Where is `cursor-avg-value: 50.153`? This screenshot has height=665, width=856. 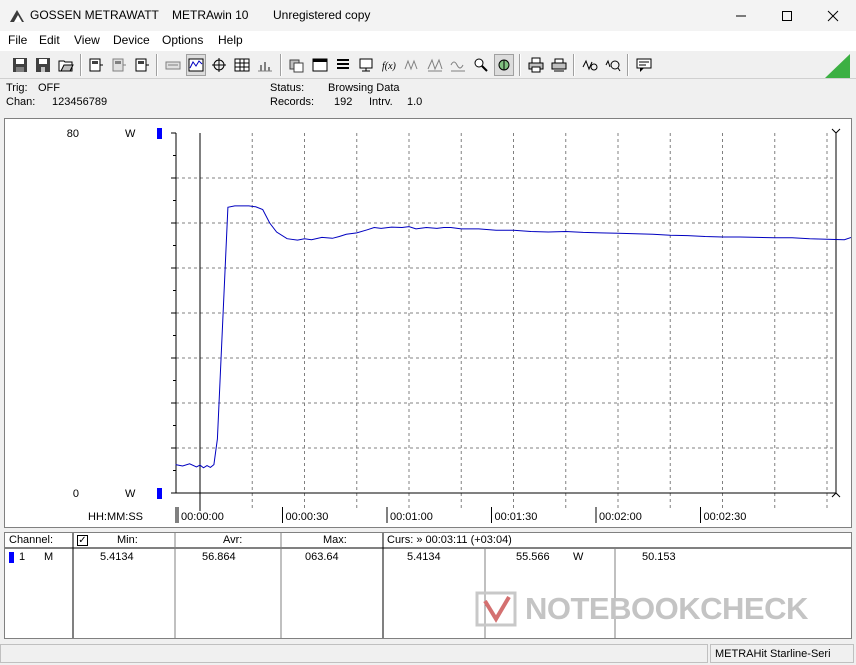 cursor-avg-value: 50.153 is located at coordinates (659, 557).